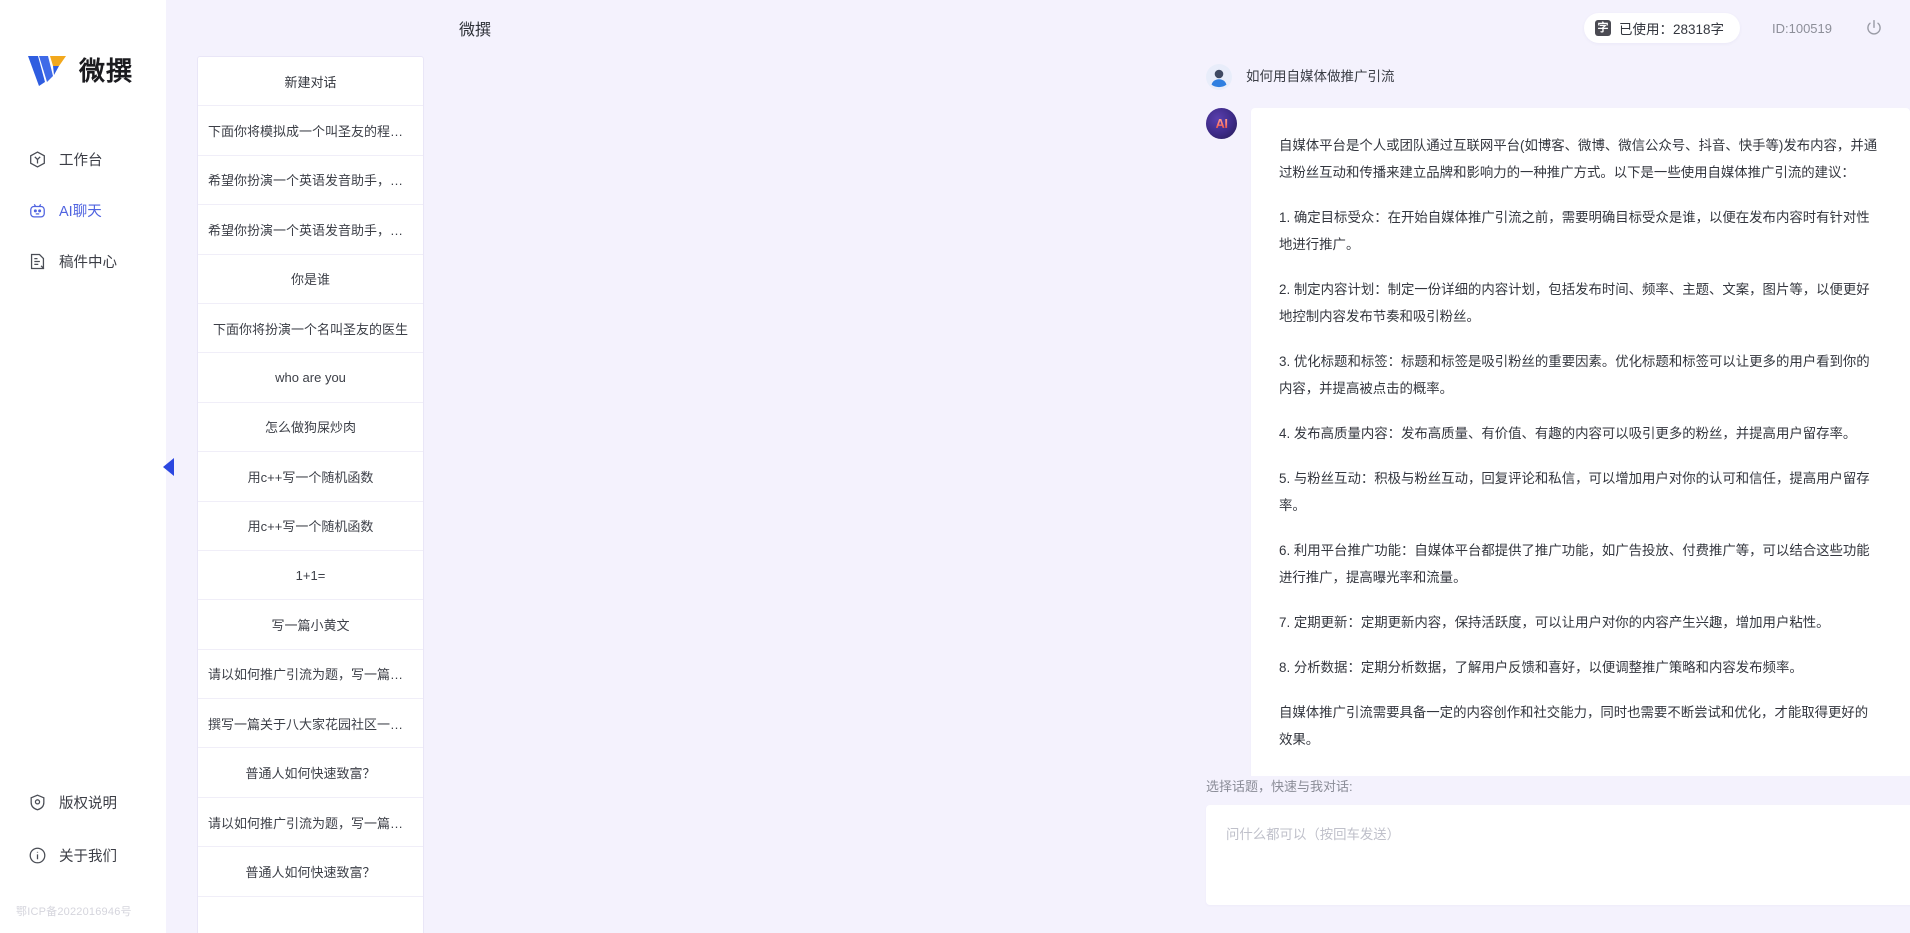 Image resolution: width=1910 pixels, height=933 pixels. What do you see at coordinates (37, 261) in the screenshot?
I see `document-center-icon` at bounding box center [37, 261].